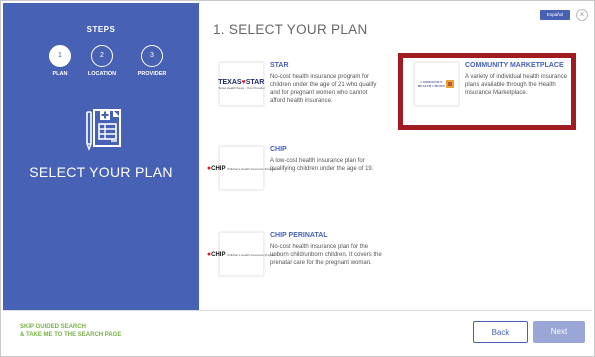 The image size is (595, 357). What do you see at coordinates (152, 56) in the screenshot?
I see `step-number: 3` at bounding box center [152, 56].